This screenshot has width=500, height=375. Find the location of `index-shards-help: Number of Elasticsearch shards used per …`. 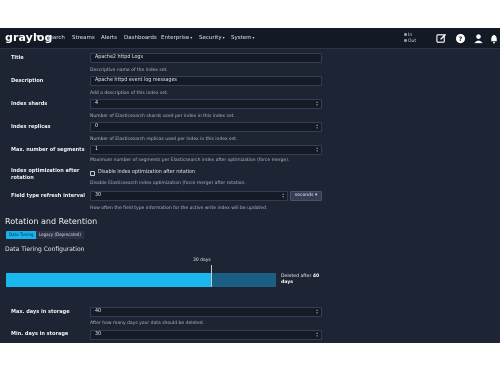

index-shards-help: Number of Elasticsearch shards used per … is located at coordinates (162, 116).